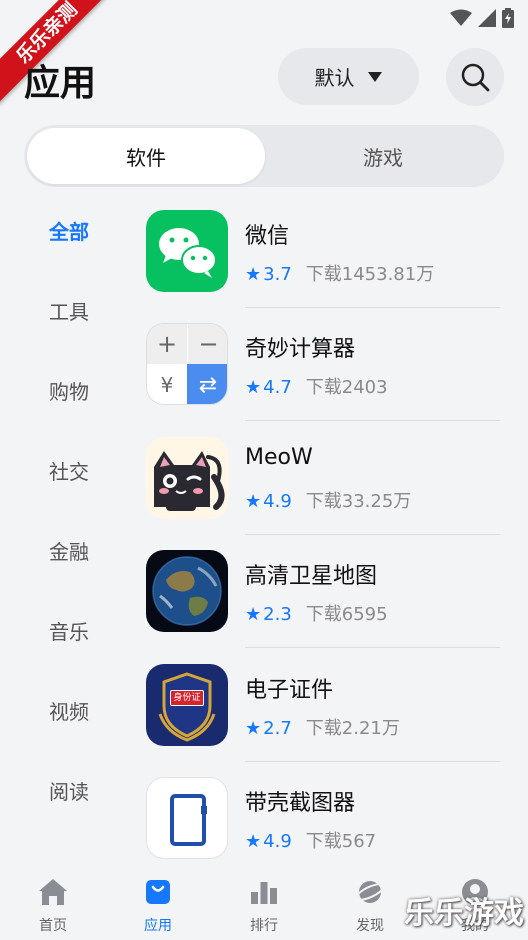 This screenshot has width=528, height=940. What do you see at coordinates (264, 893) in the screenshot?
I see `bar-chart-icon` at bounding box center [264, 893].